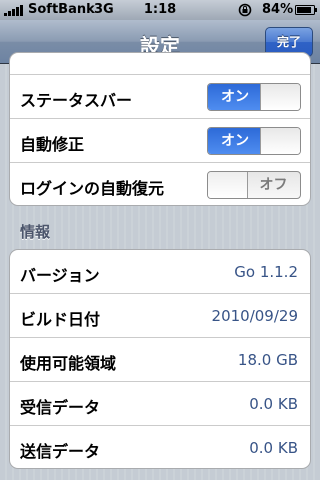 The width and height of the screenshot is (320, 480). I want to click on info-row-build-date: ビルド日付 2010/09/29, so click(160, 316).